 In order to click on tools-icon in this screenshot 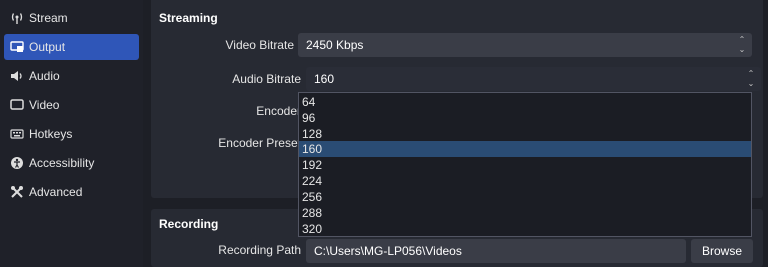, I will do `click(17, 192)`.